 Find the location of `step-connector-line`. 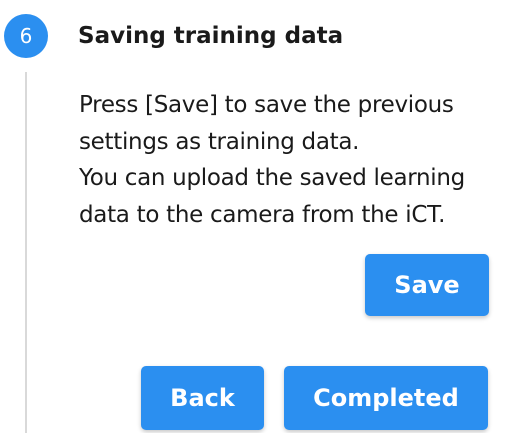

step-connector-line is located at coordinates (26, 252).